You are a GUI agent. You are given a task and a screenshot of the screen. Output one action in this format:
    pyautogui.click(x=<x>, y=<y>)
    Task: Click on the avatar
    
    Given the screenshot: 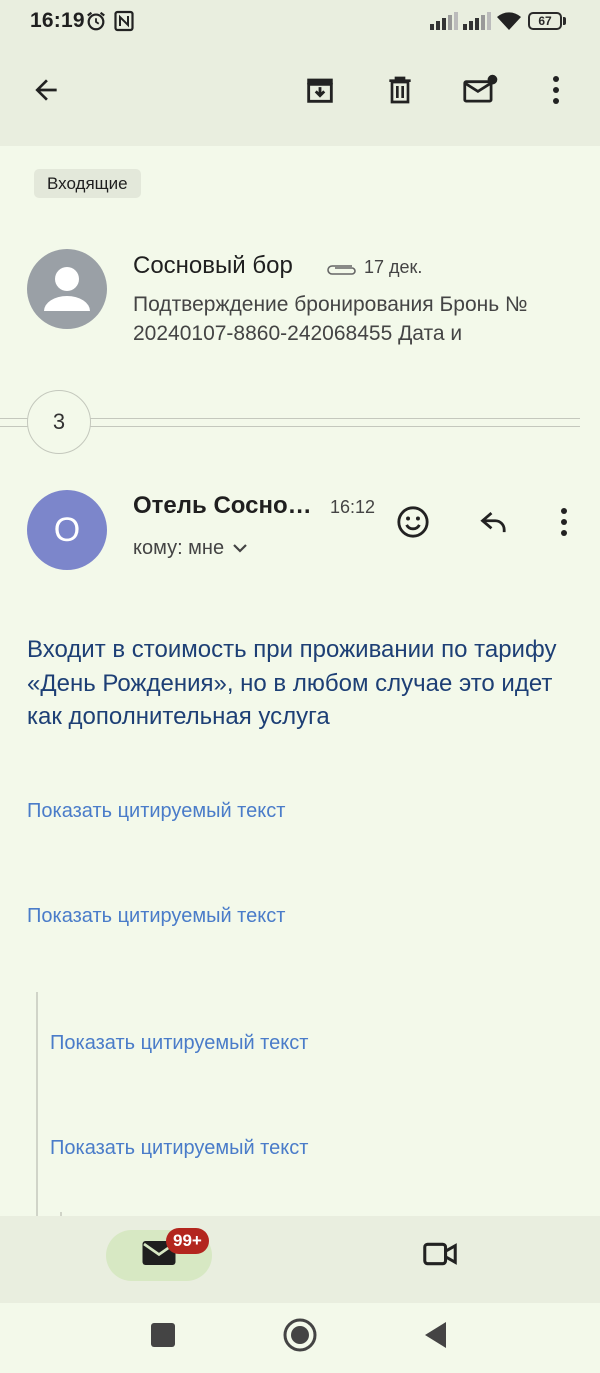 What is the action you would take?
    pyautogui.click(x=67, y=289)
    